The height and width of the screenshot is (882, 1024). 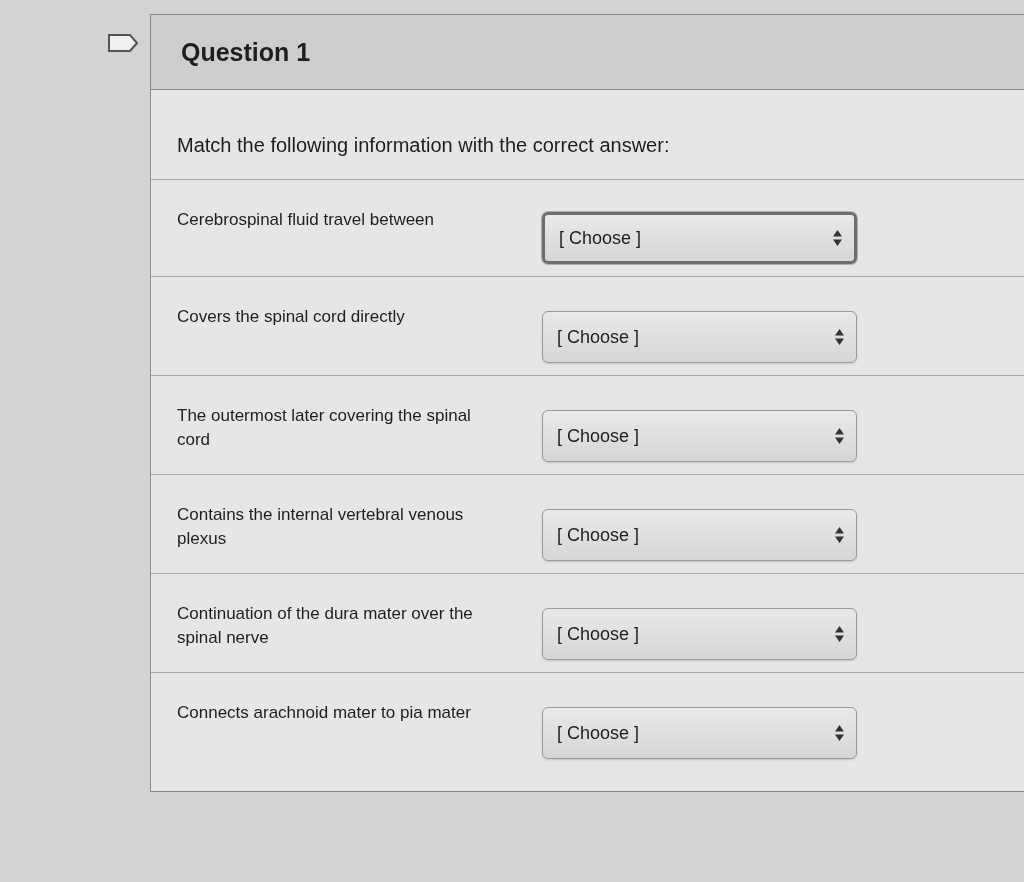 I want to click on match-prompt: Covers the spinal cord directly, so click(x=291, y=317).